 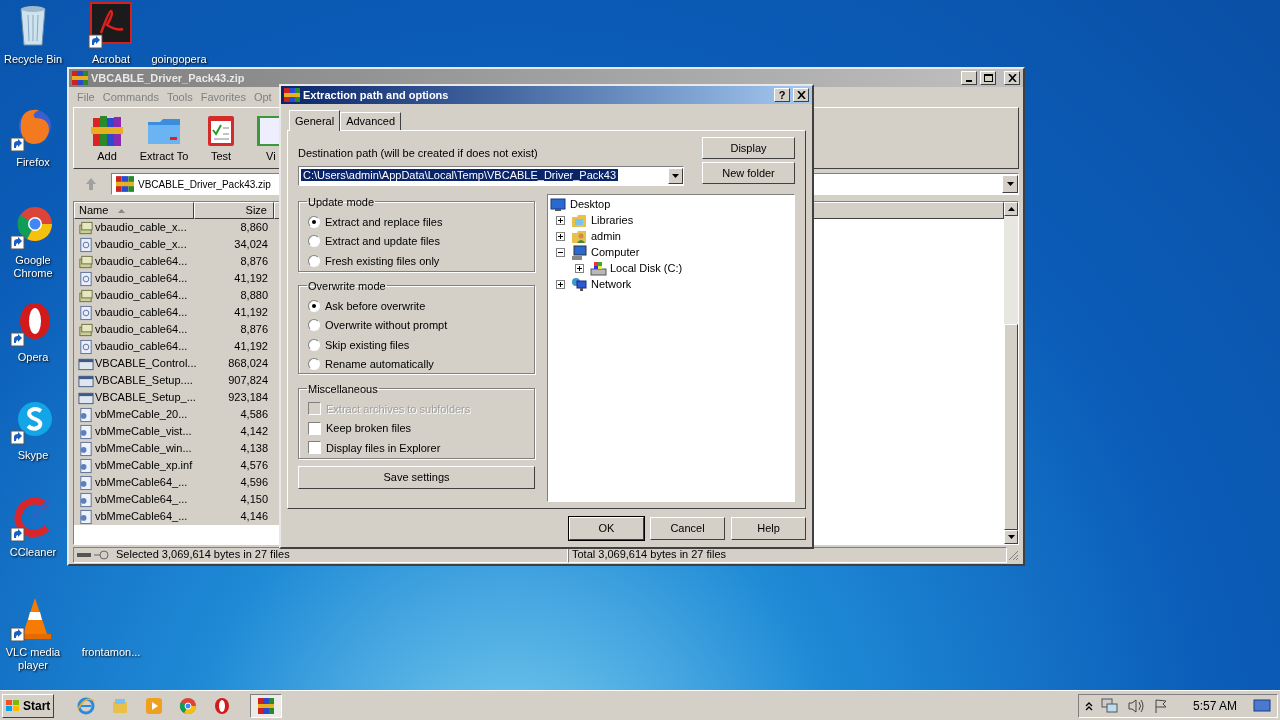 What do you see at coordinates (341, 202) in the screenshot?
I see `group-title: Update mode` at bounding box center [341, 202].